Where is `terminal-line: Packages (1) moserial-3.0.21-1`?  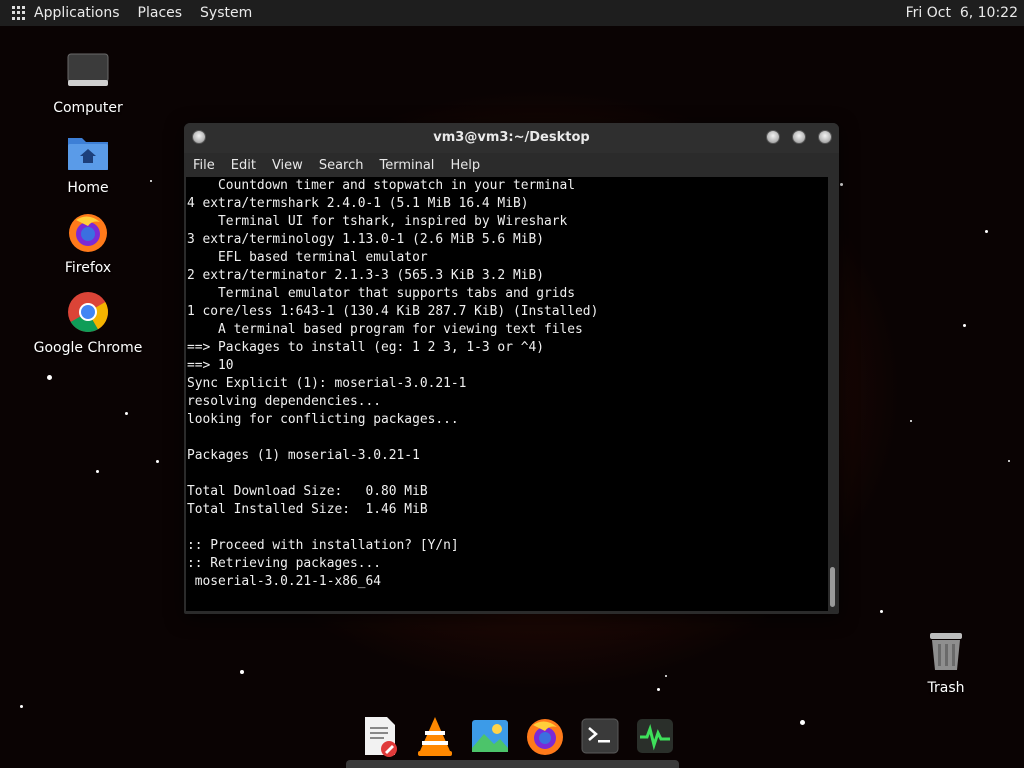
terminal-line: Packages (1) moserial-3.0.21-1 is located at coordinates (303, 455).